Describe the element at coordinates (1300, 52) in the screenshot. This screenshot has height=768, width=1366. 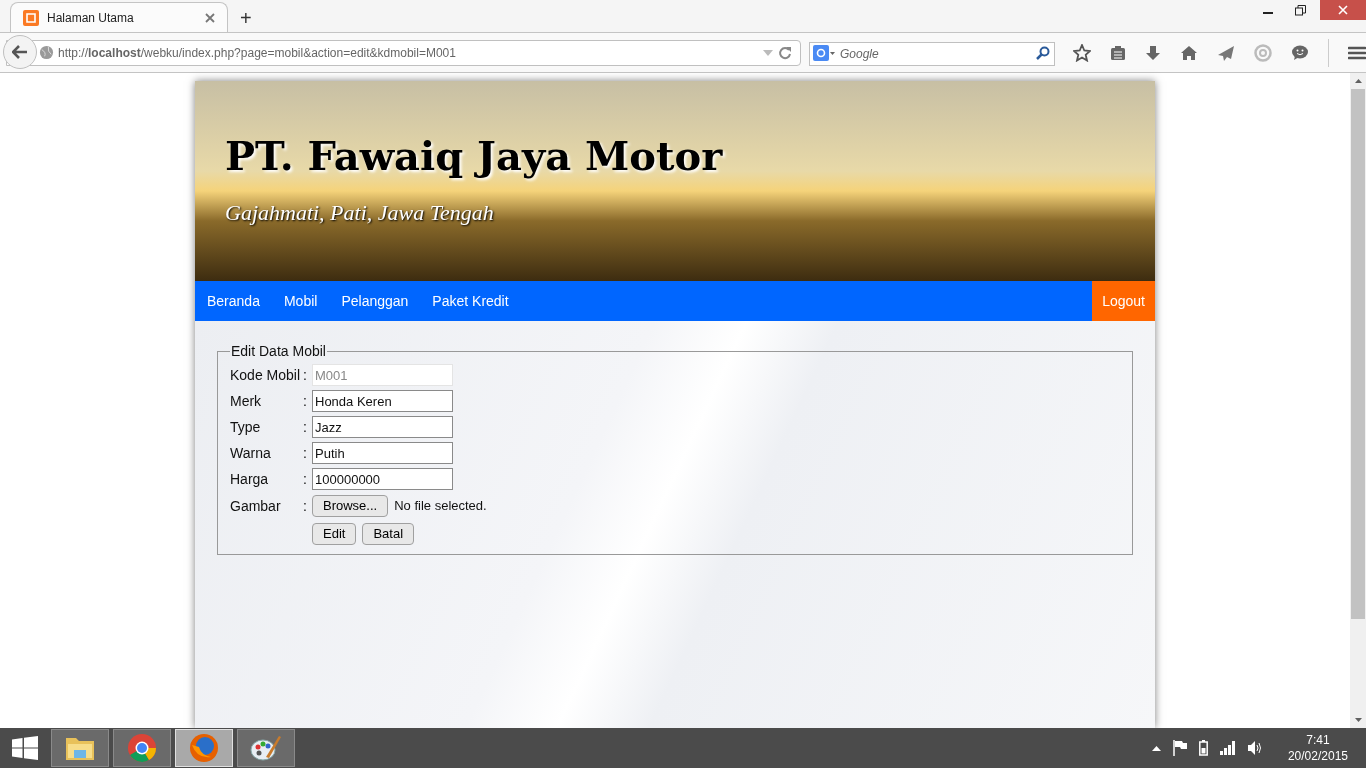
I see `smiley-bubble-icon` at that location.